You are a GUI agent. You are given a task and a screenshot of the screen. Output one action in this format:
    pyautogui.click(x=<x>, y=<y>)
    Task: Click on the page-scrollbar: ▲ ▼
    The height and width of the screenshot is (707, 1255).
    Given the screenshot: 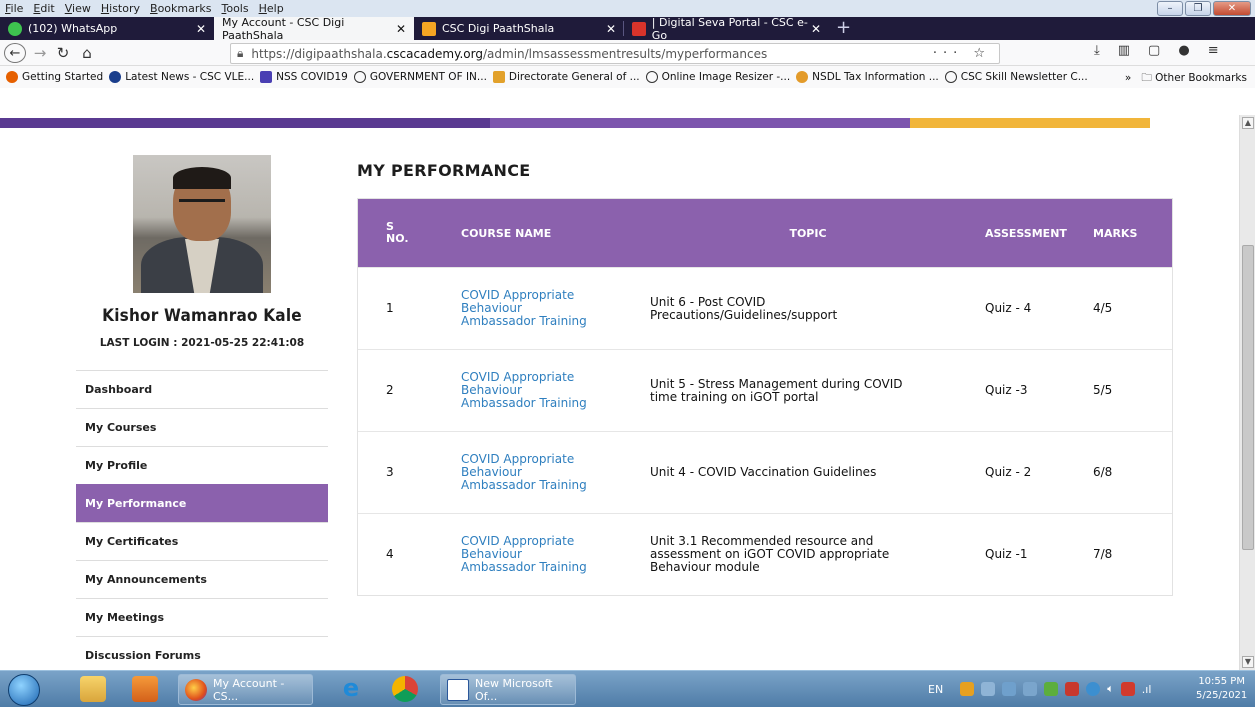 What is the action you would take?
    pyautogui.click(x=1247, y=392)
    